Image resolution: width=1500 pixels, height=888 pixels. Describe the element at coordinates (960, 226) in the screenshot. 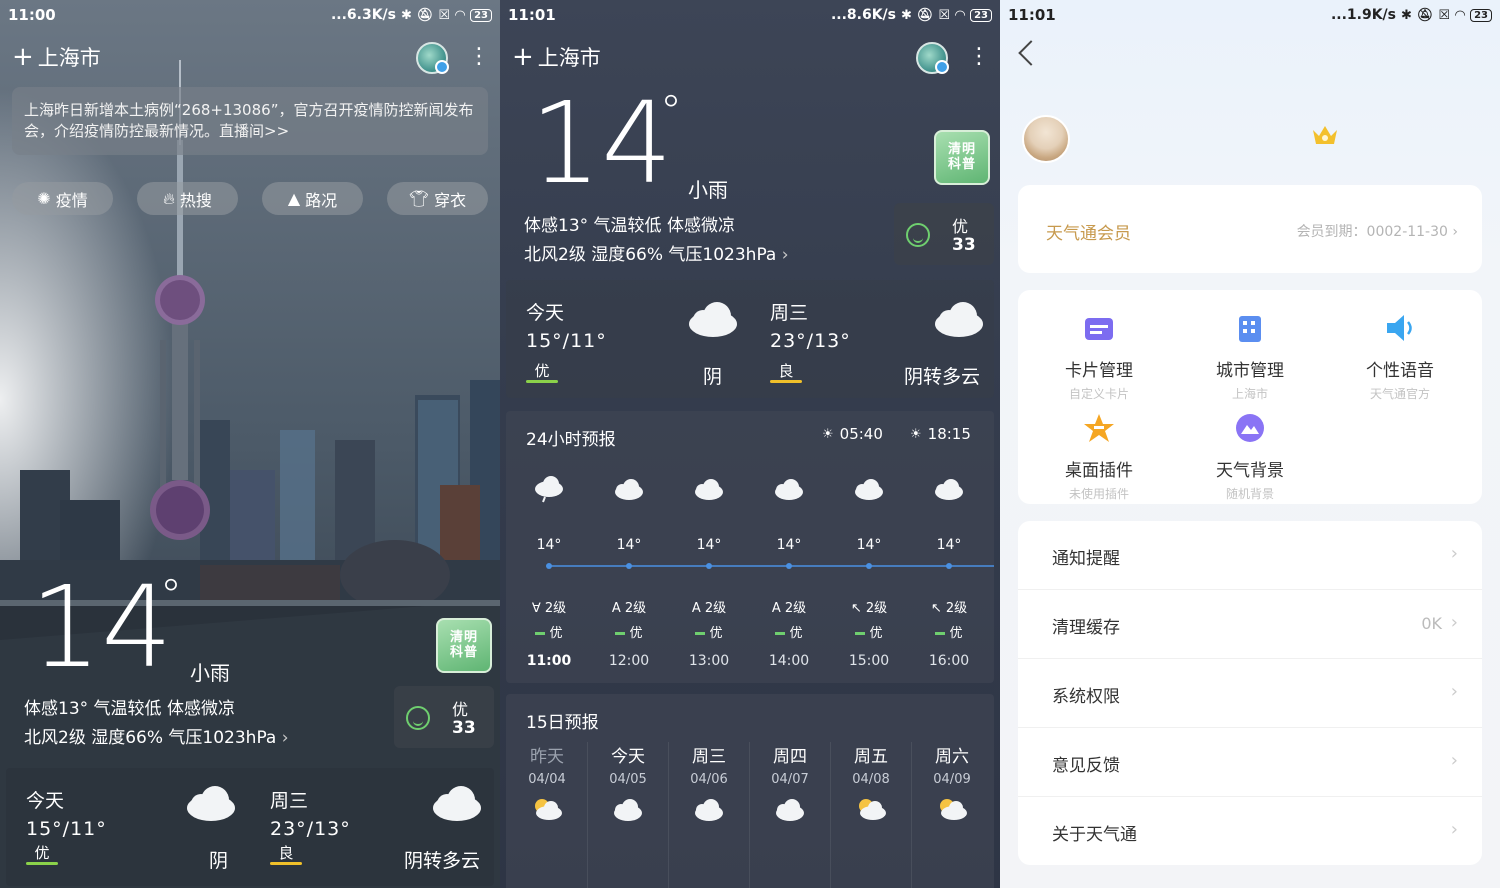

I see `aqi-level: 优` at that location.